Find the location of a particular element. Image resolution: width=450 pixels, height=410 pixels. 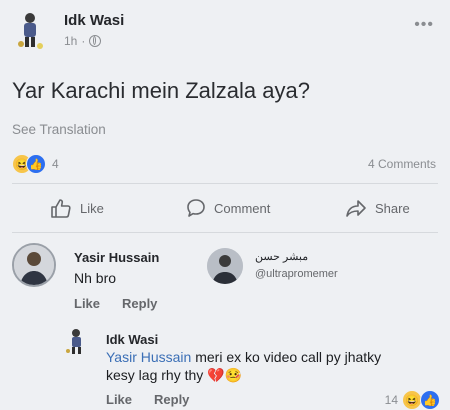

post-time: 1h is located at coordinates (70, 41).